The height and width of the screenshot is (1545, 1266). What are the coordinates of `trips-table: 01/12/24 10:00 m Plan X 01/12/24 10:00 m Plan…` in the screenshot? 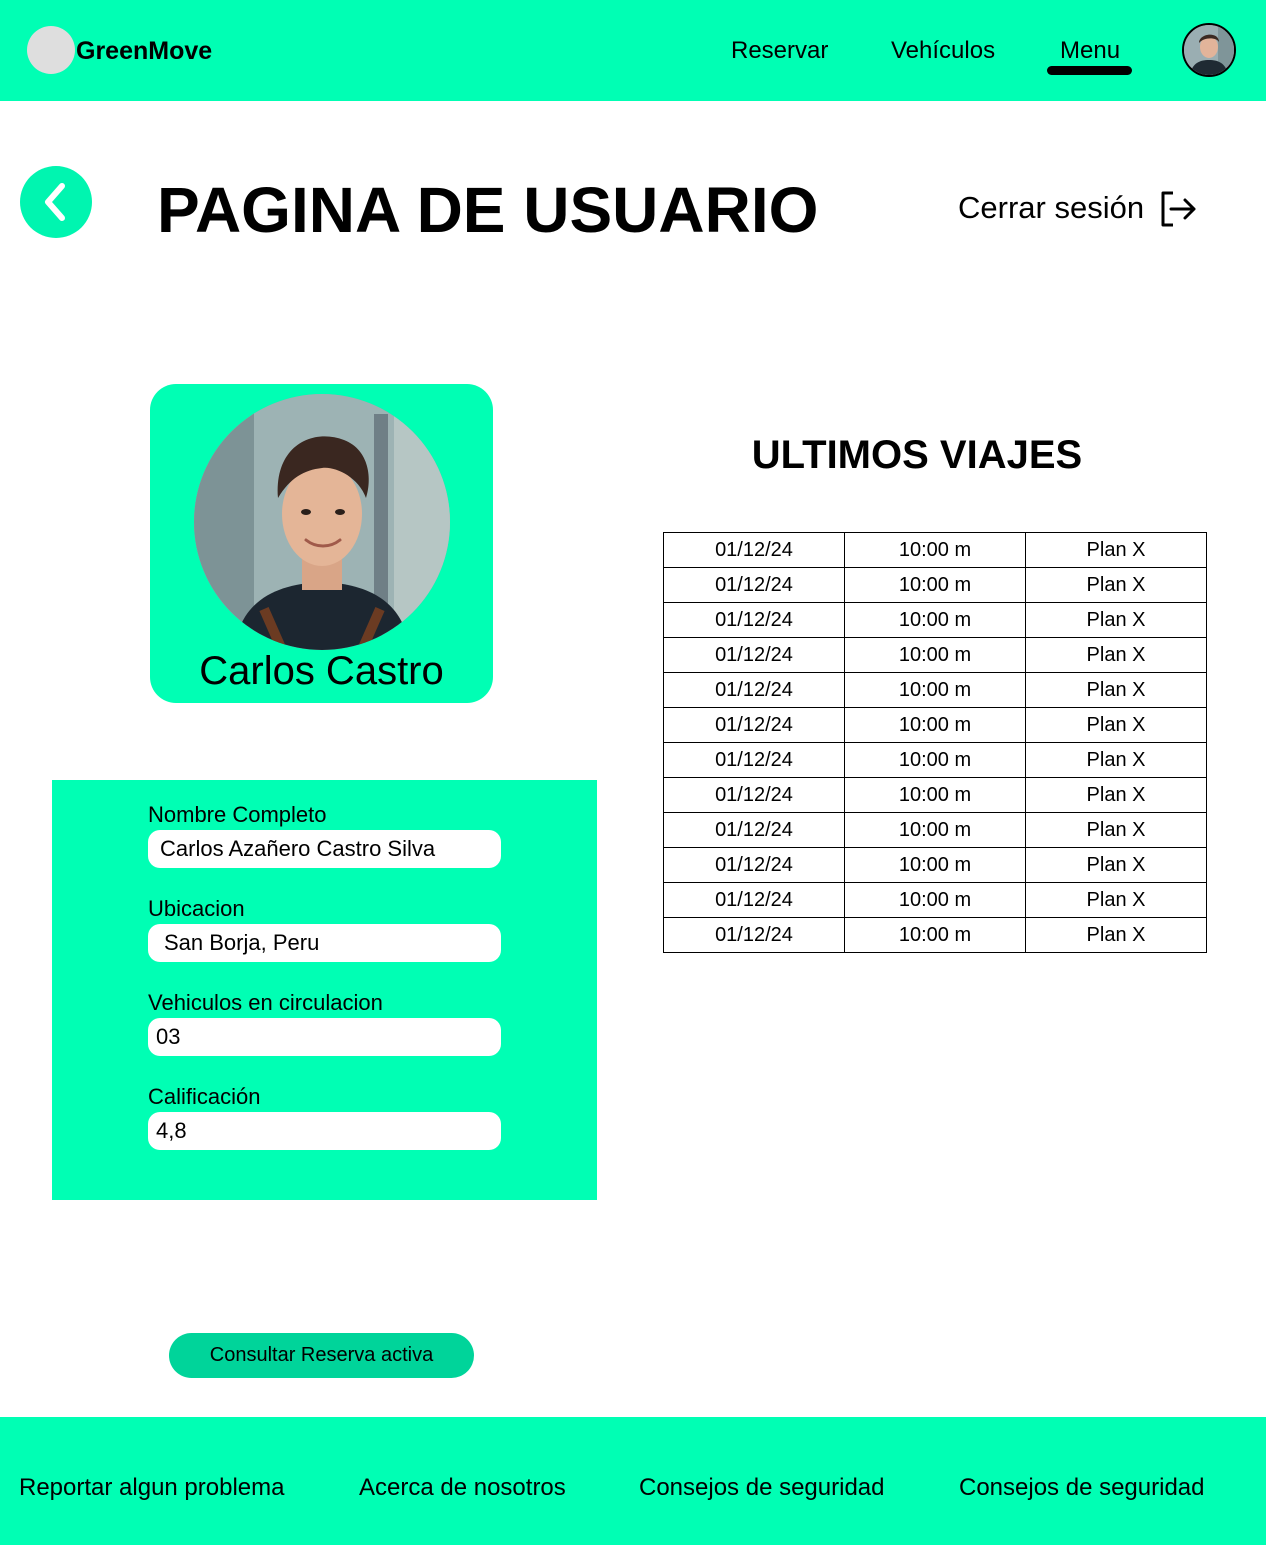 It's located at (935, 742).